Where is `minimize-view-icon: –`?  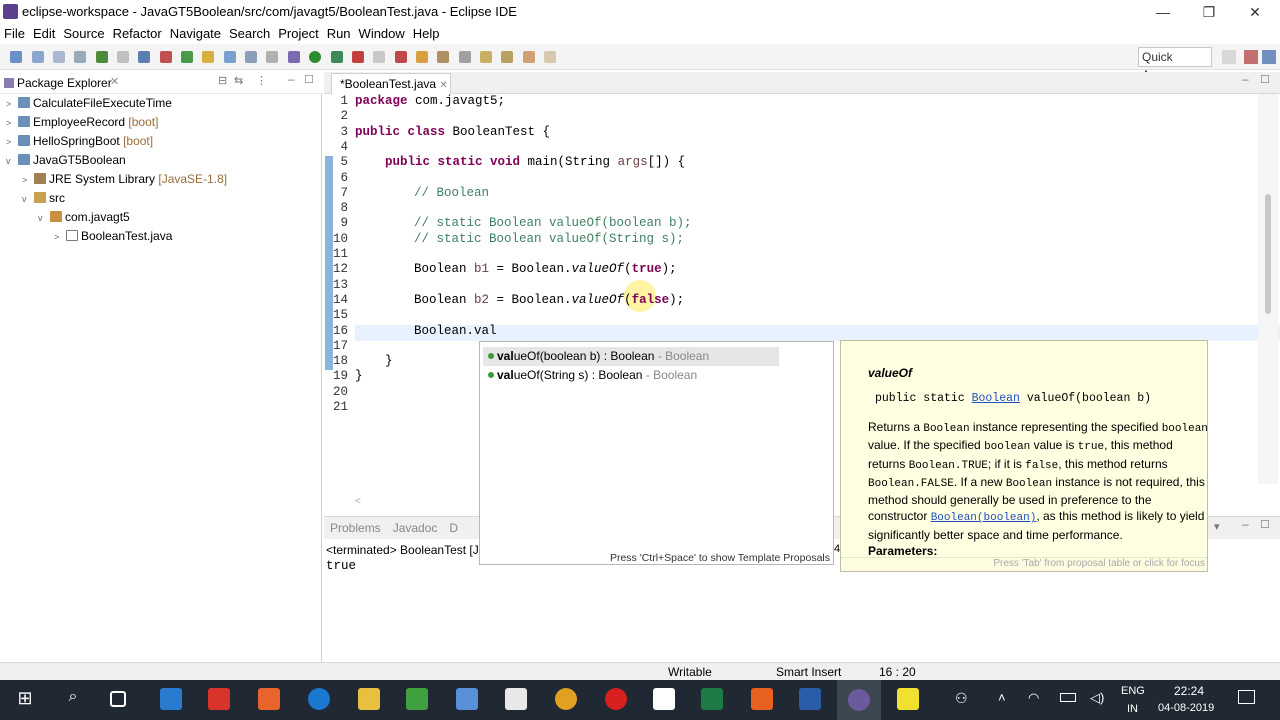 minimize-view-icon: – is located at coordinates (291, 79).